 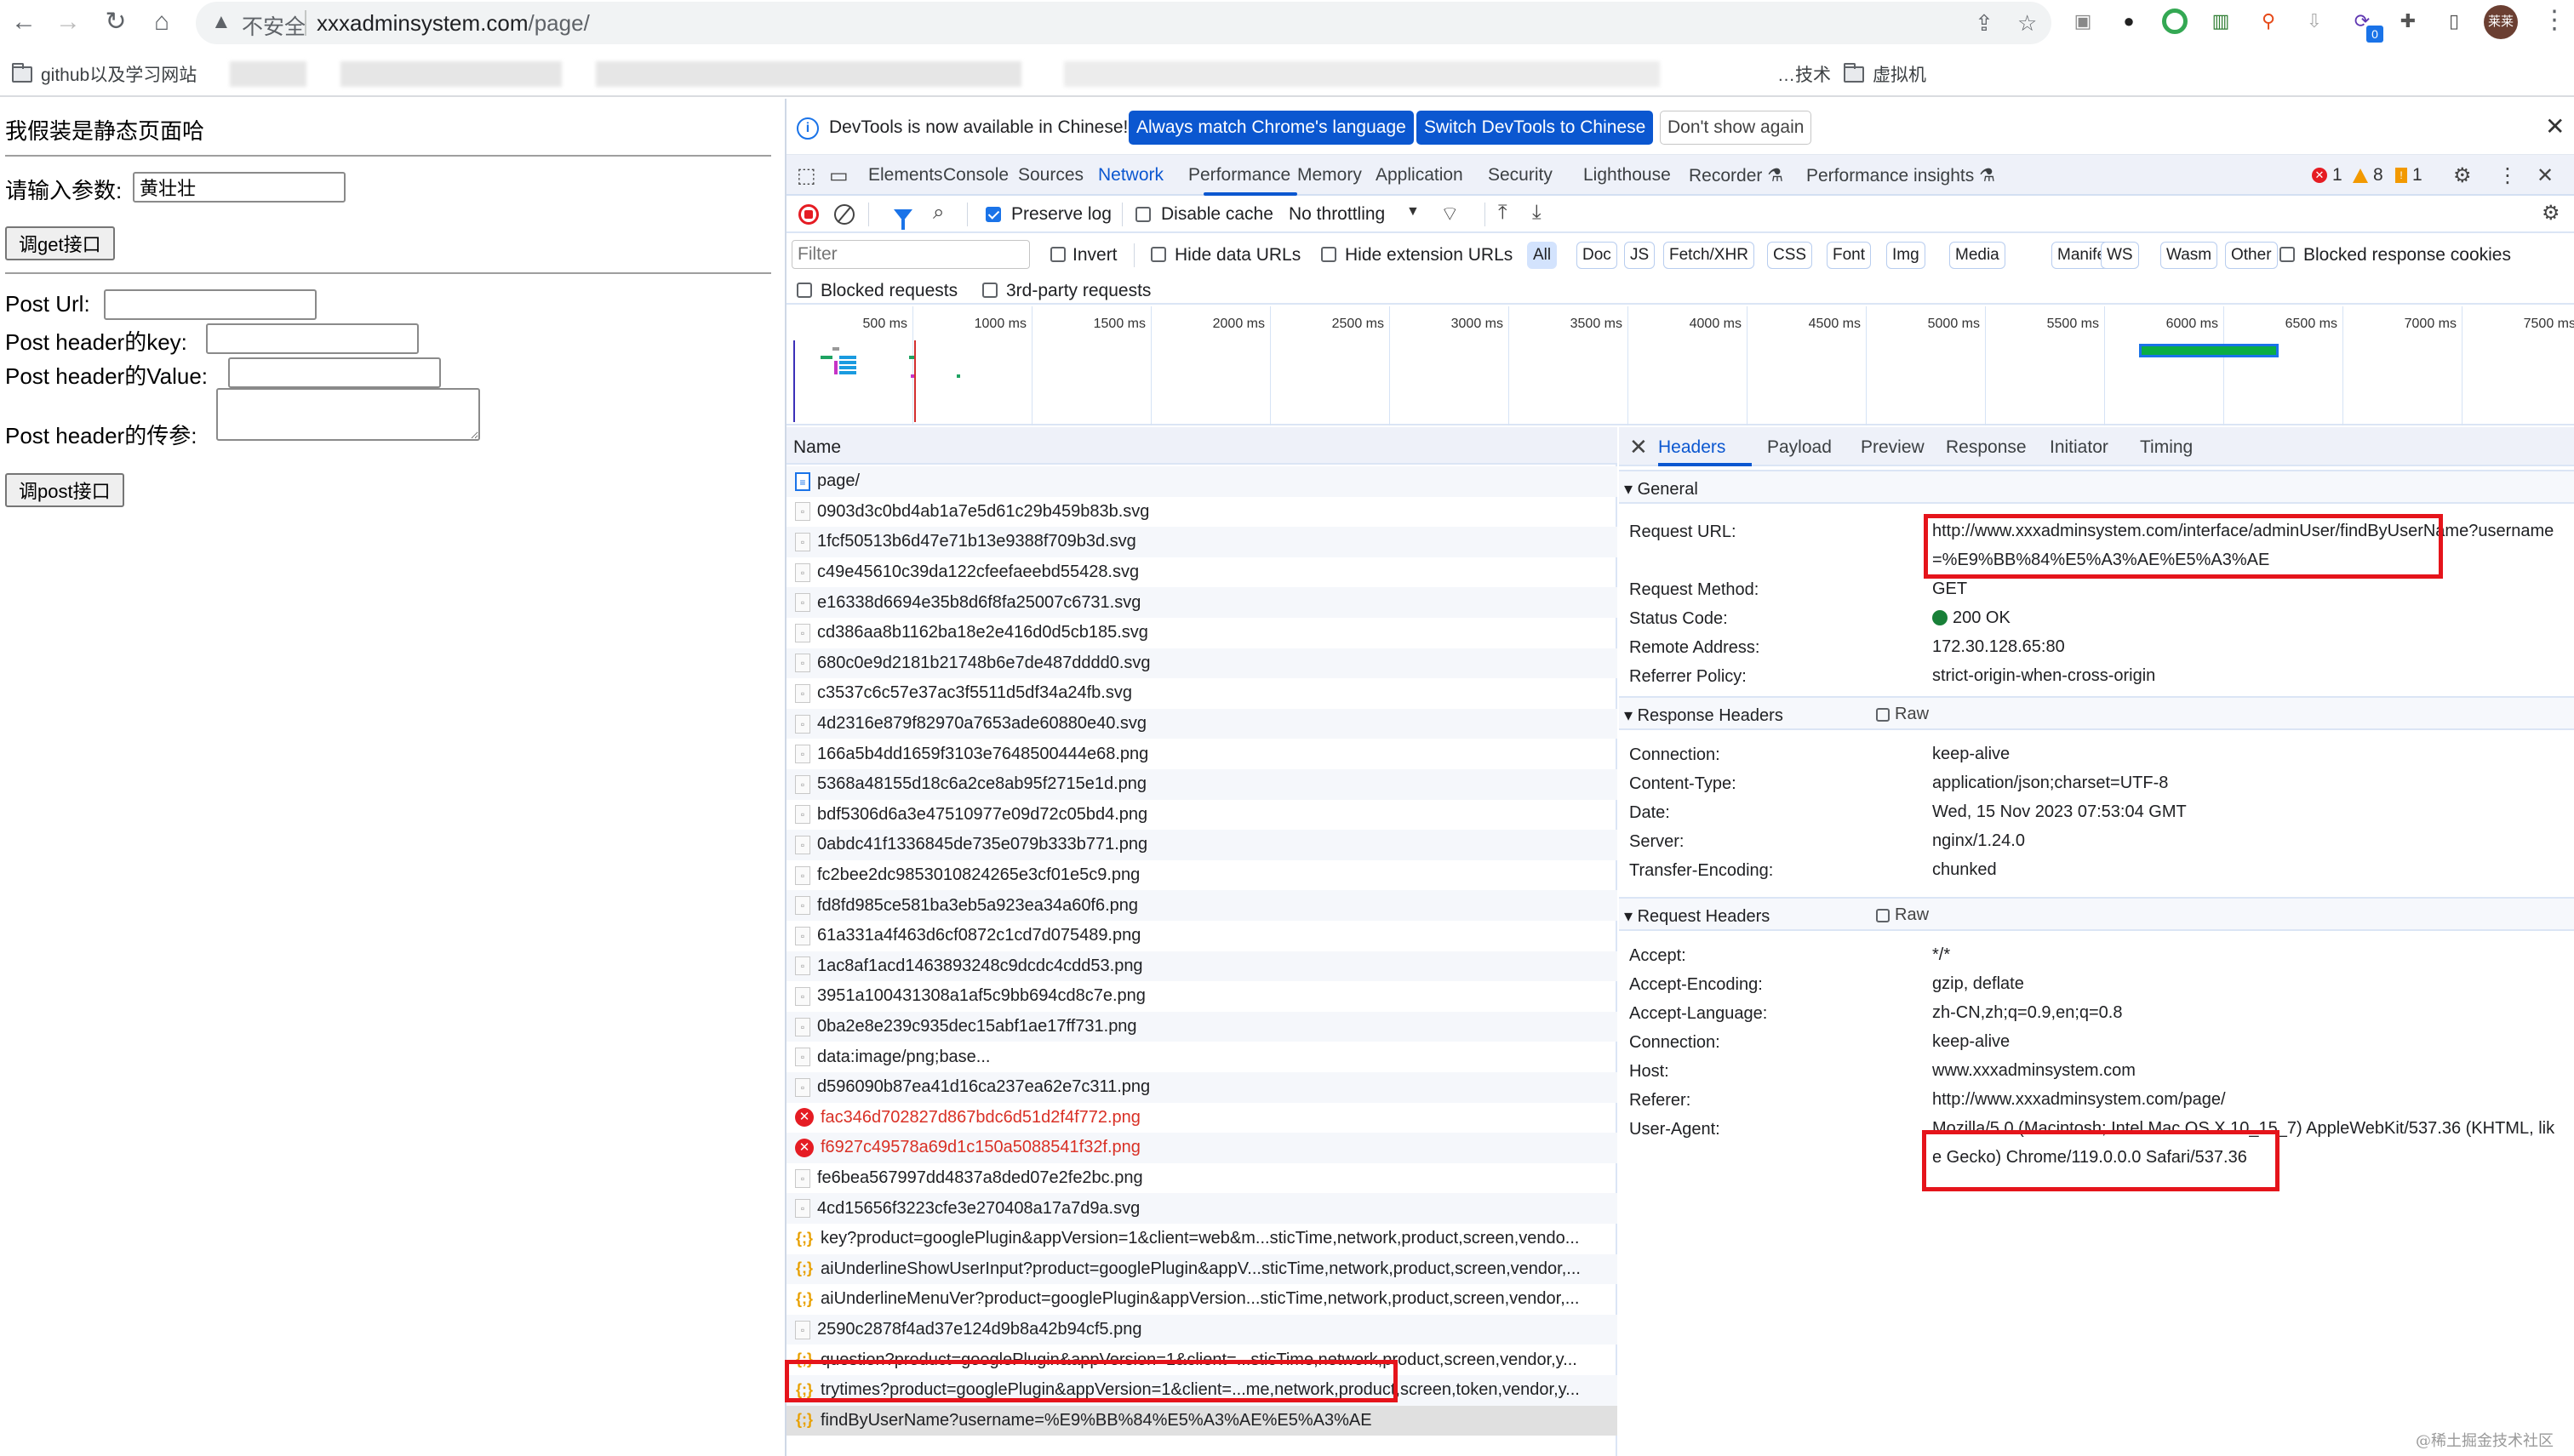 What do you see at coordinates (1143, 215) in the screenshot?
I see `disable-cache-checkbox` at bounding box center [1143, 215].